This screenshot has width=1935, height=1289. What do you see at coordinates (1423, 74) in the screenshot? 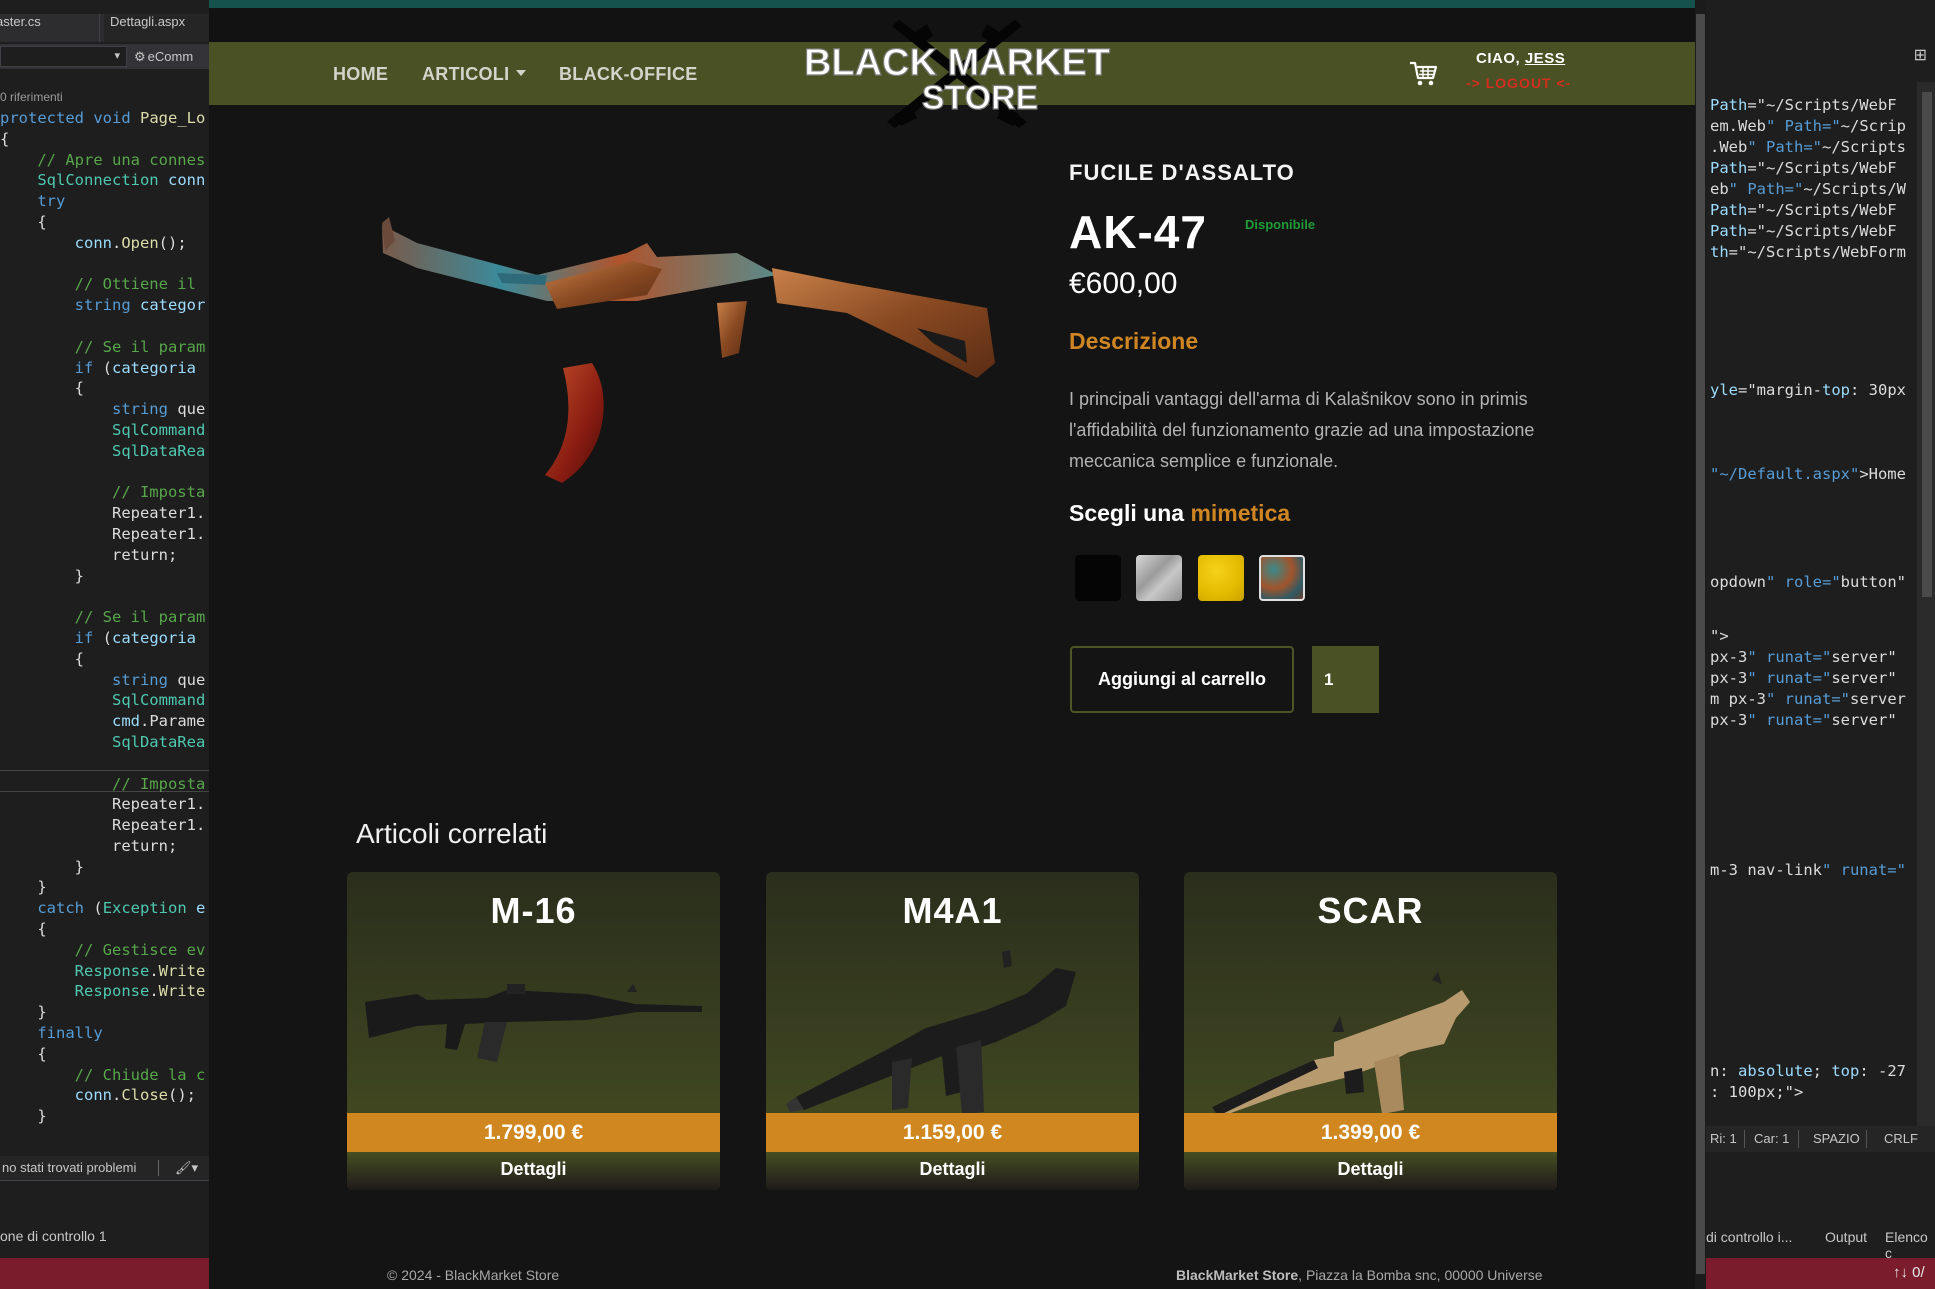
I see `cart-icon` at bounding box center [1423, 74].